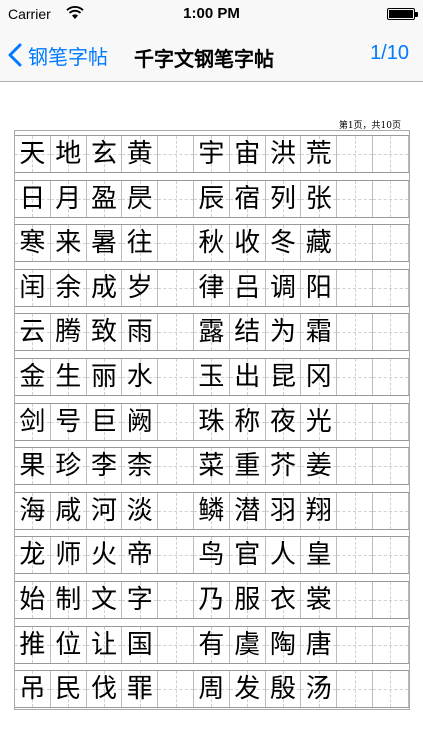 Image resolution: width=423 pixels, height=750 pixels. What do you see at coordinates (282, 243) in the screenshot?
I see `character: 冬` at bounding box center [282, 243].